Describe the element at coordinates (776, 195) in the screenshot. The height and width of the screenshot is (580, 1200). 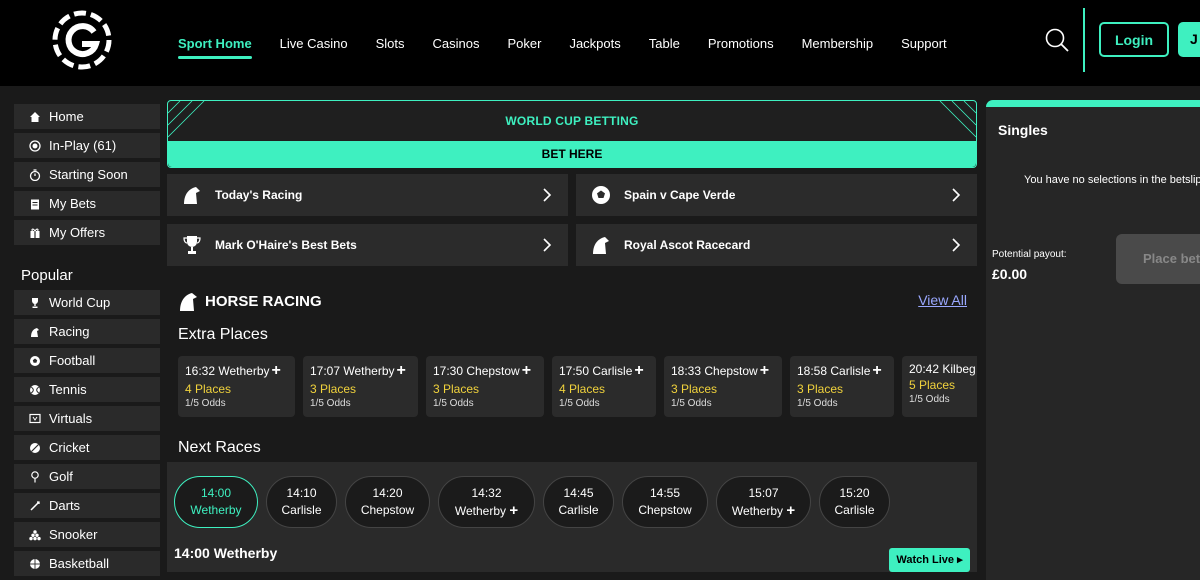
I see `quick-link-spain-v-cape-verde: Spain v Cape Verde` at that location.